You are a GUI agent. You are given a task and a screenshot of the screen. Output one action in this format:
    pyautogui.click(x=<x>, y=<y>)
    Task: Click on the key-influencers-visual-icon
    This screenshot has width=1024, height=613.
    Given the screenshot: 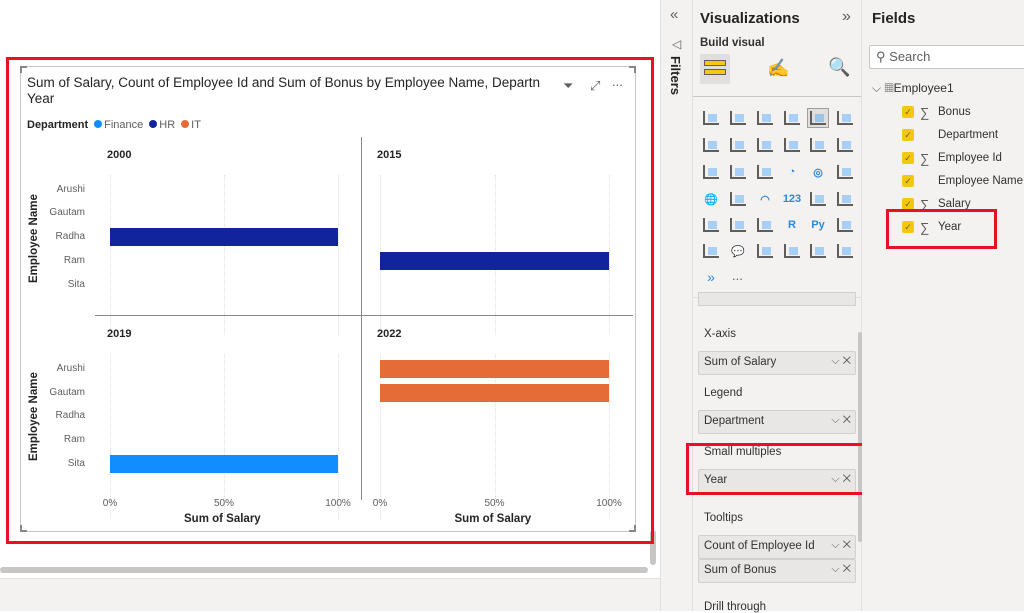 What is the action you would take?
    pyautogui.click(x=845, y=225)
    